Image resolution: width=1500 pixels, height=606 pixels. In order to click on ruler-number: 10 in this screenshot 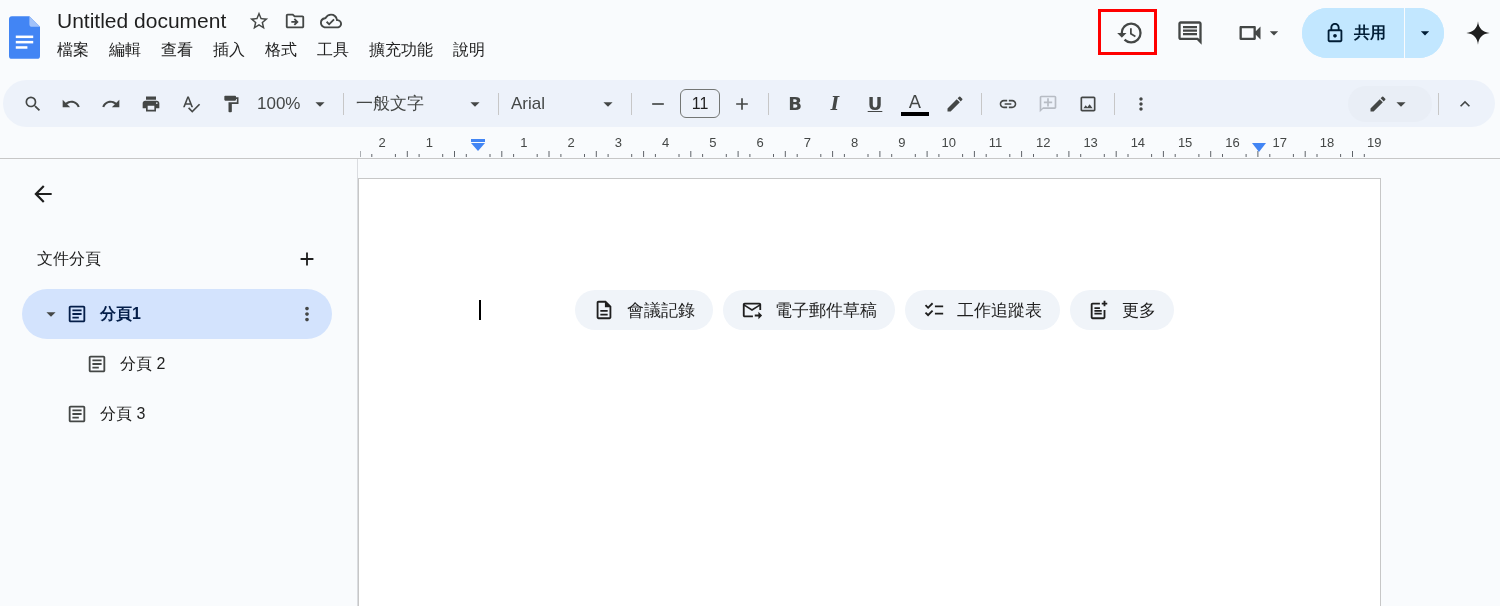, I will do `click(949, 142)`.